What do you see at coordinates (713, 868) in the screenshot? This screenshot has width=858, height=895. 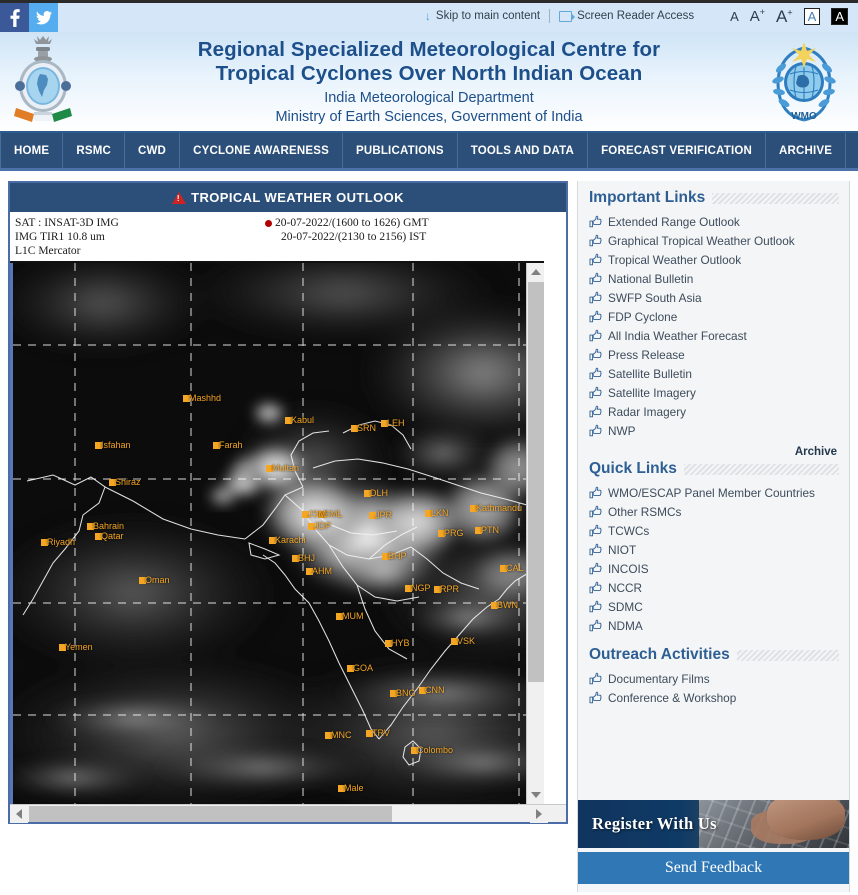 I see `send-feedback-button: Send Feedback` at bounding box center [713, 868].